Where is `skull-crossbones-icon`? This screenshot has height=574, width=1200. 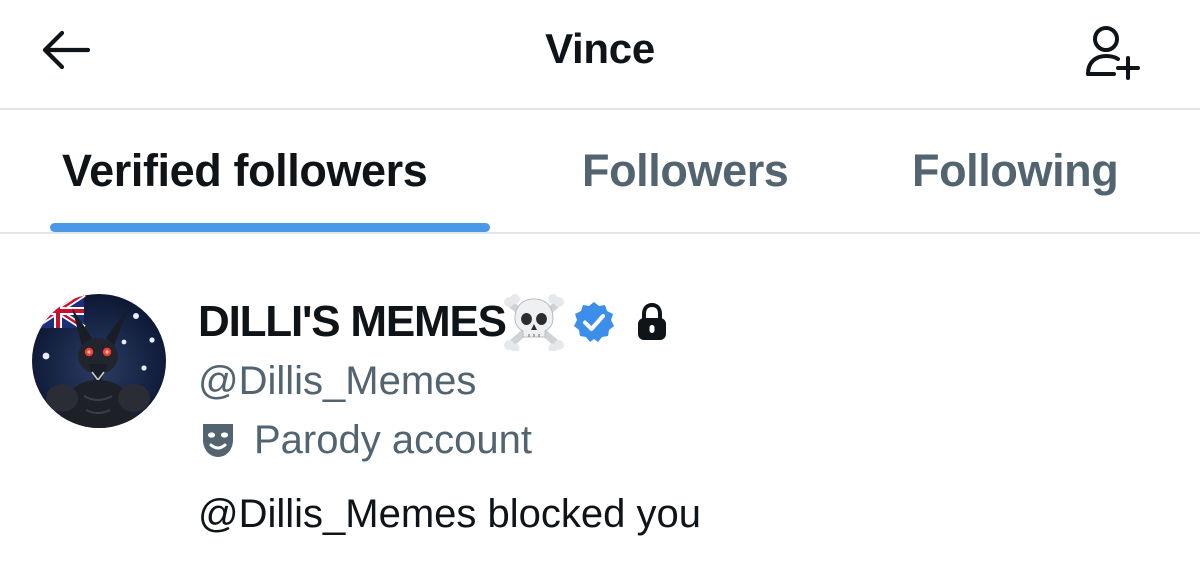 skull-crossbones-icon is located at coordinates (533, 322).